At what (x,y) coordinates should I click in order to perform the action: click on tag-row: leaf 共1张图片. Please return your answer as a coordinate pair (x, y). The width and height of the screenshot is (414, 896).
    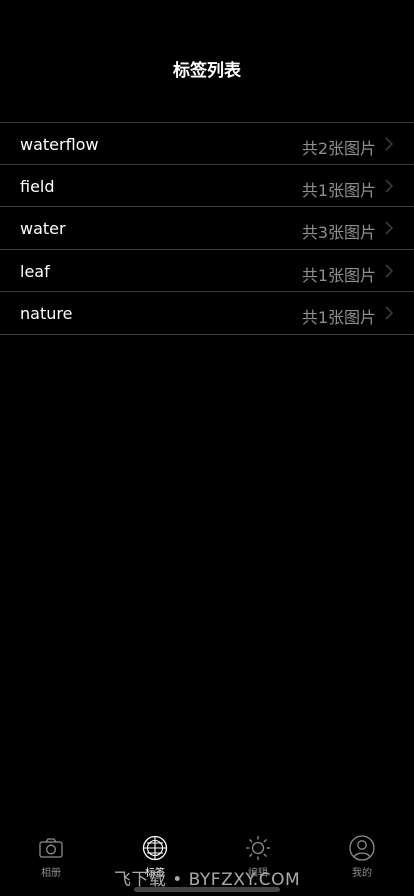
    Looking at the image, I should click on (207, 271).